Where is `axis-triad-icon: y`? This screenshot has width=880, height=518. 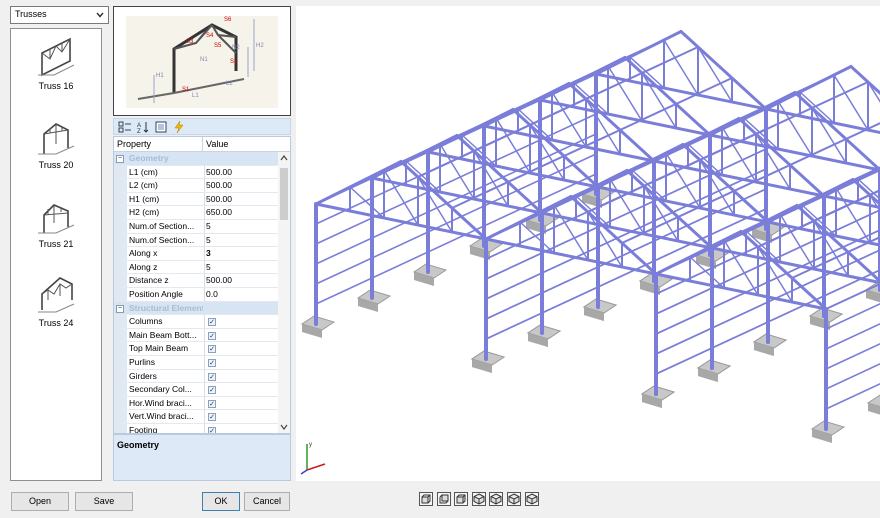
axis-triad-icon: y is located at coordinates (313, 458).